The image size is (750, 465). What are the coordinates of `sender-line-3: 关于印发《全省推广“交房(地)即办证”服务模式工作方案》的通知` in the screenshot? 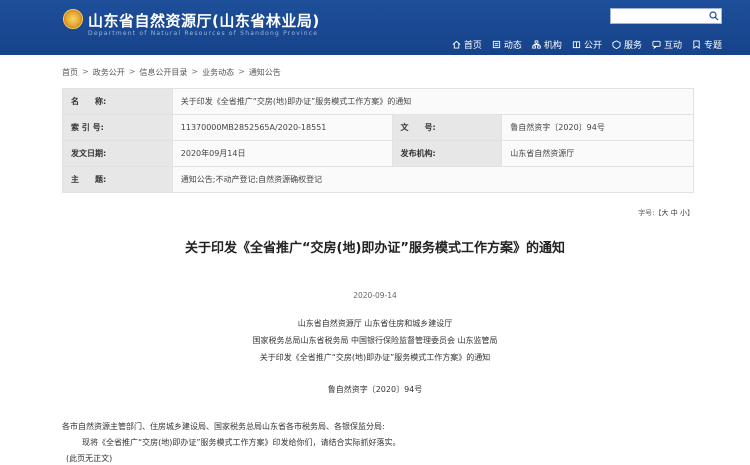 It's located at (375, 357).